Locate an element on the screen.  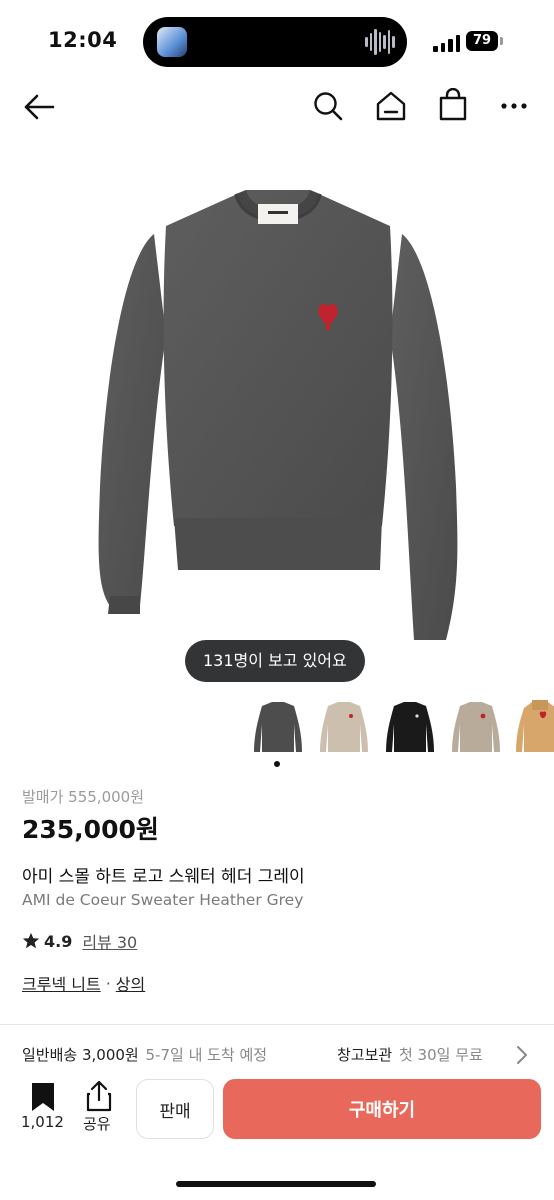
arrow-left-icon is located at coordinates (39, 107).